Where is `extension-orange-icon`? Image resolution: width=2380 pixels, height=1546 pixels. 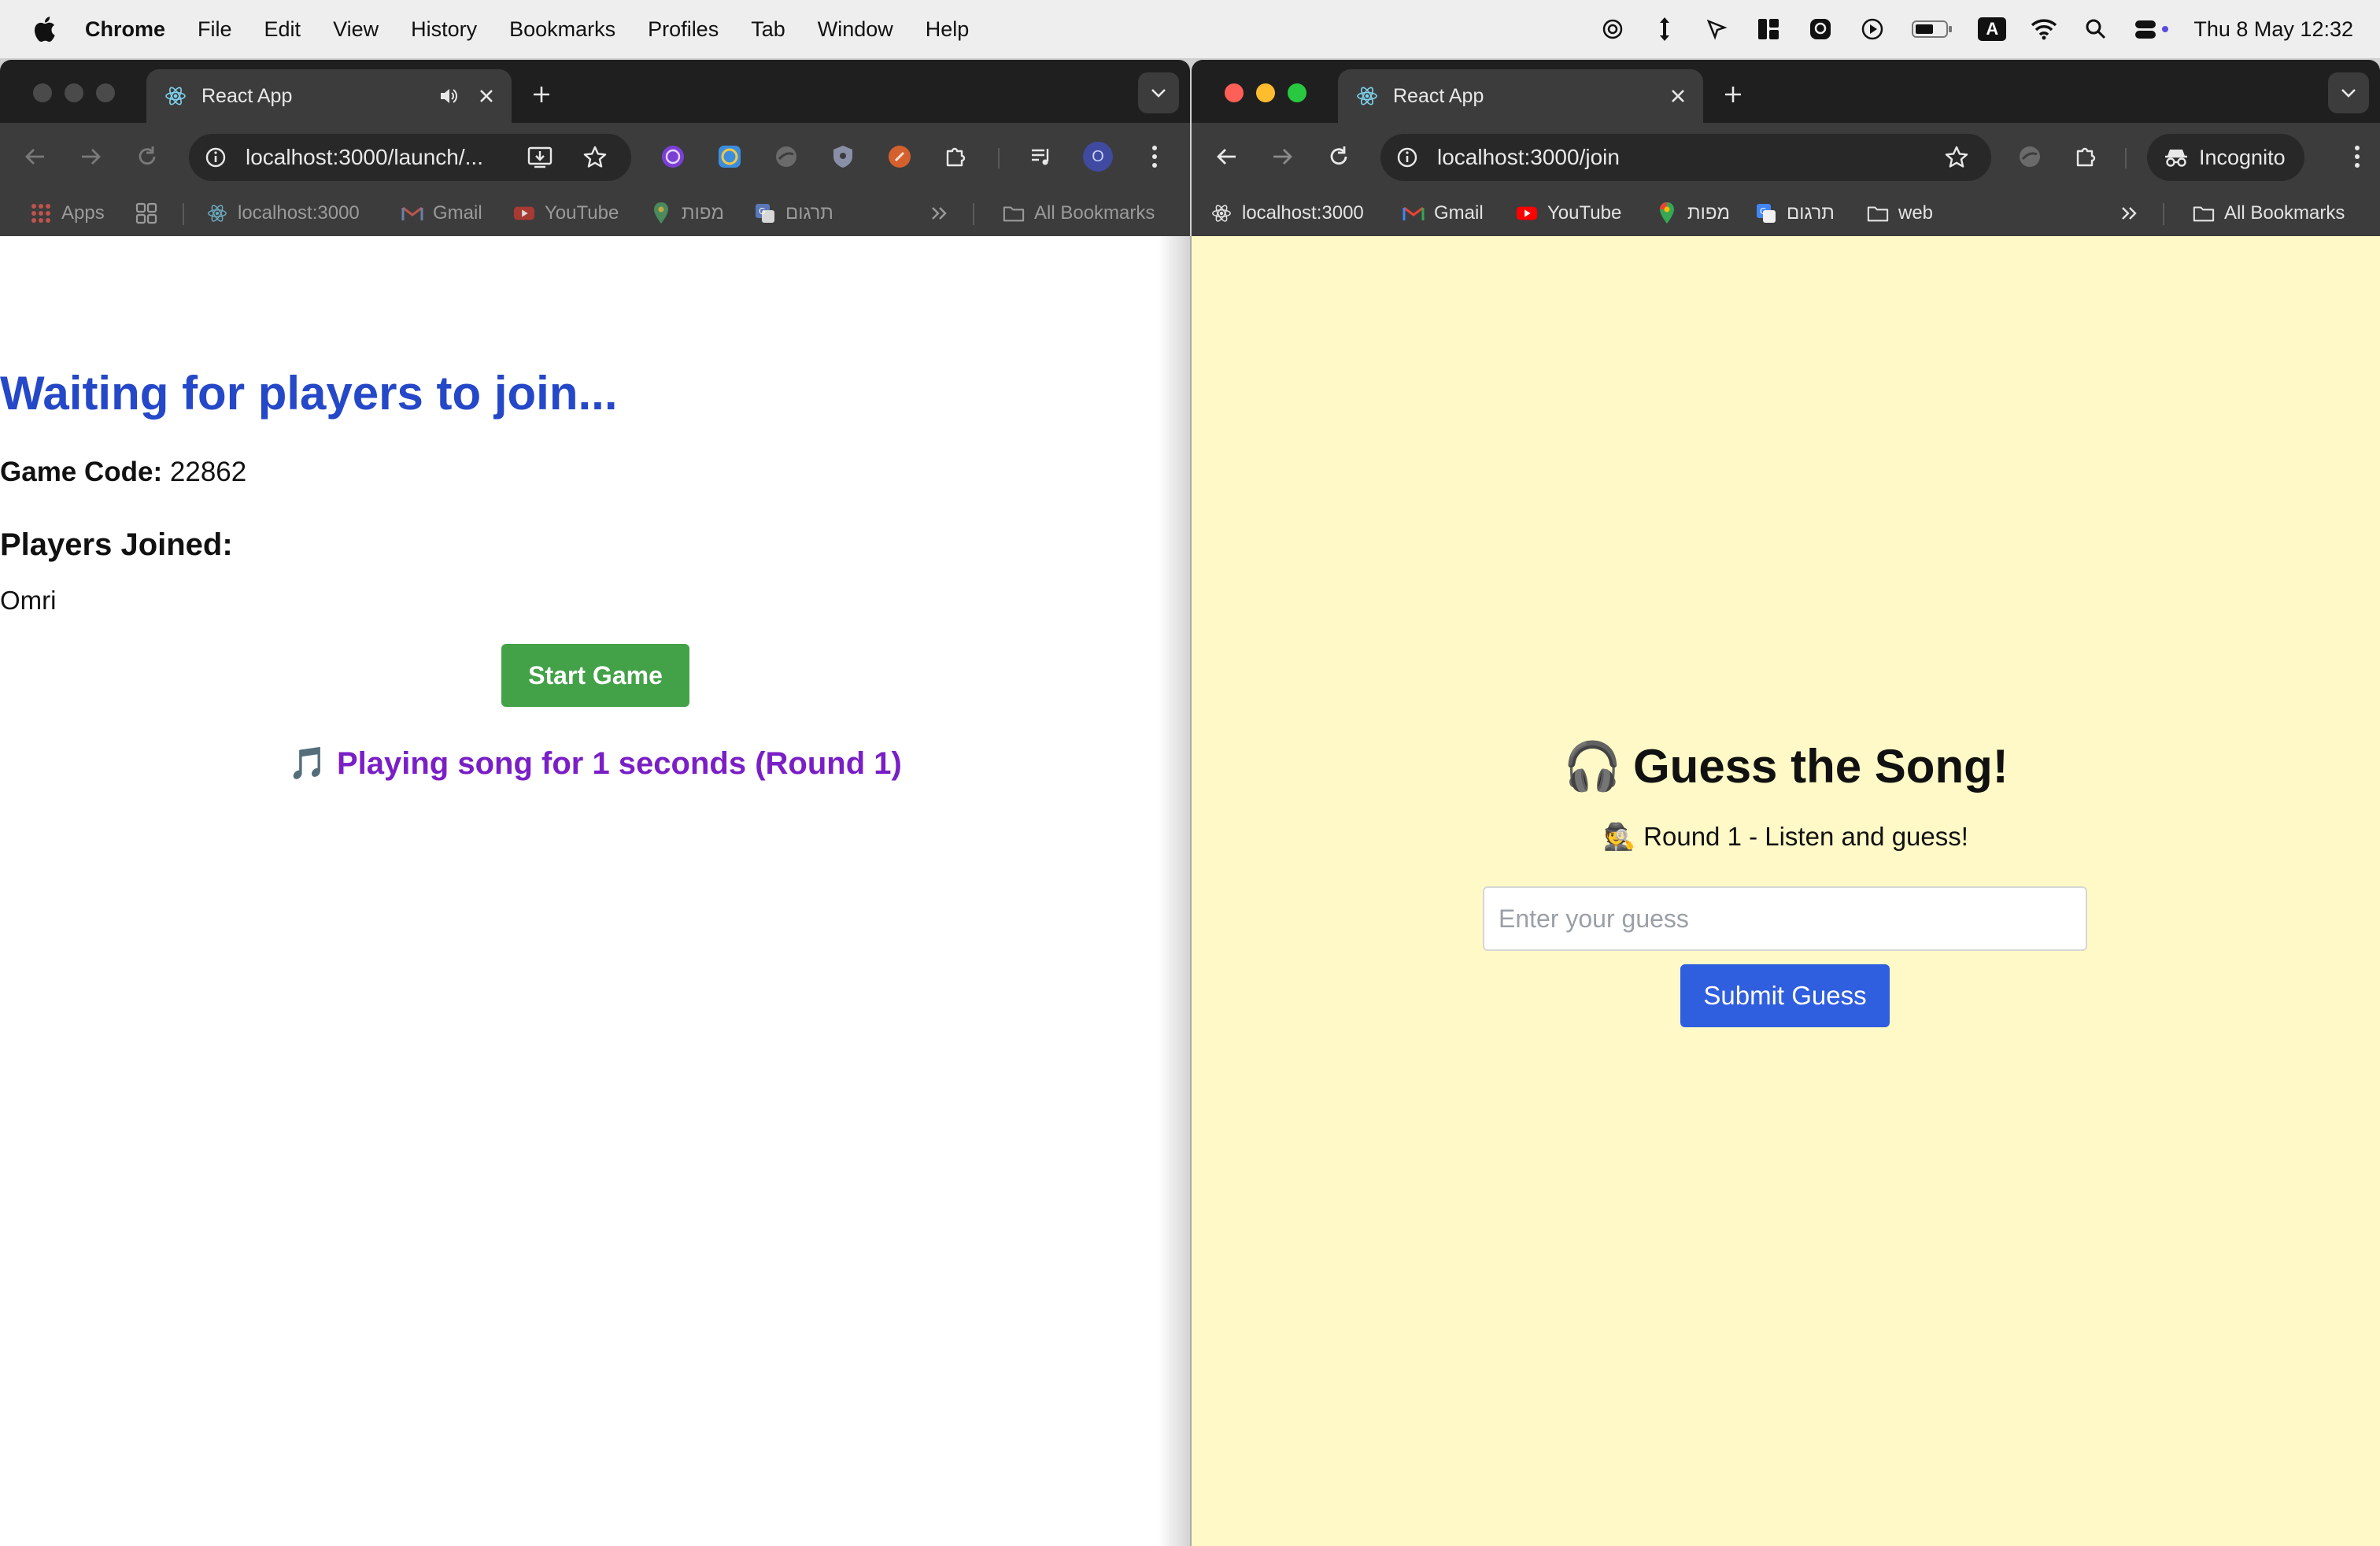 extension-orange-icon is located at coordinates (900, 157).